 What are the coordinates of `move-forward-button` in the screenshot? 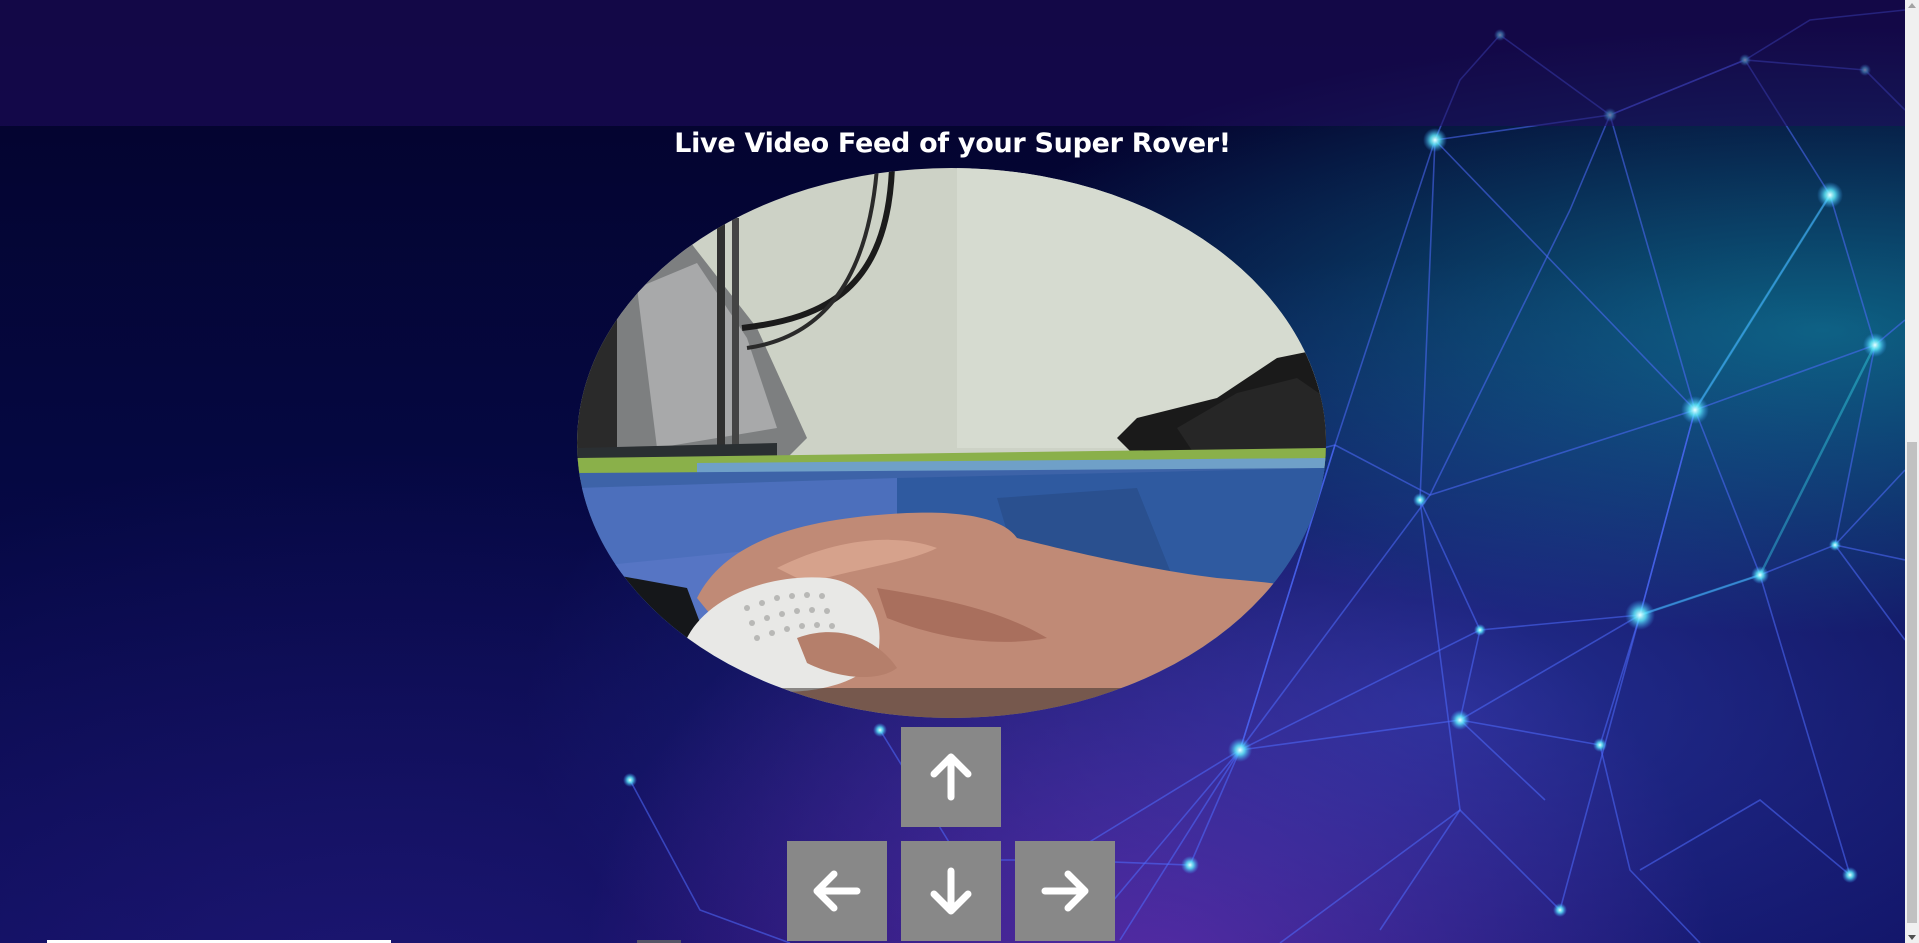 It's located at (951, 777).